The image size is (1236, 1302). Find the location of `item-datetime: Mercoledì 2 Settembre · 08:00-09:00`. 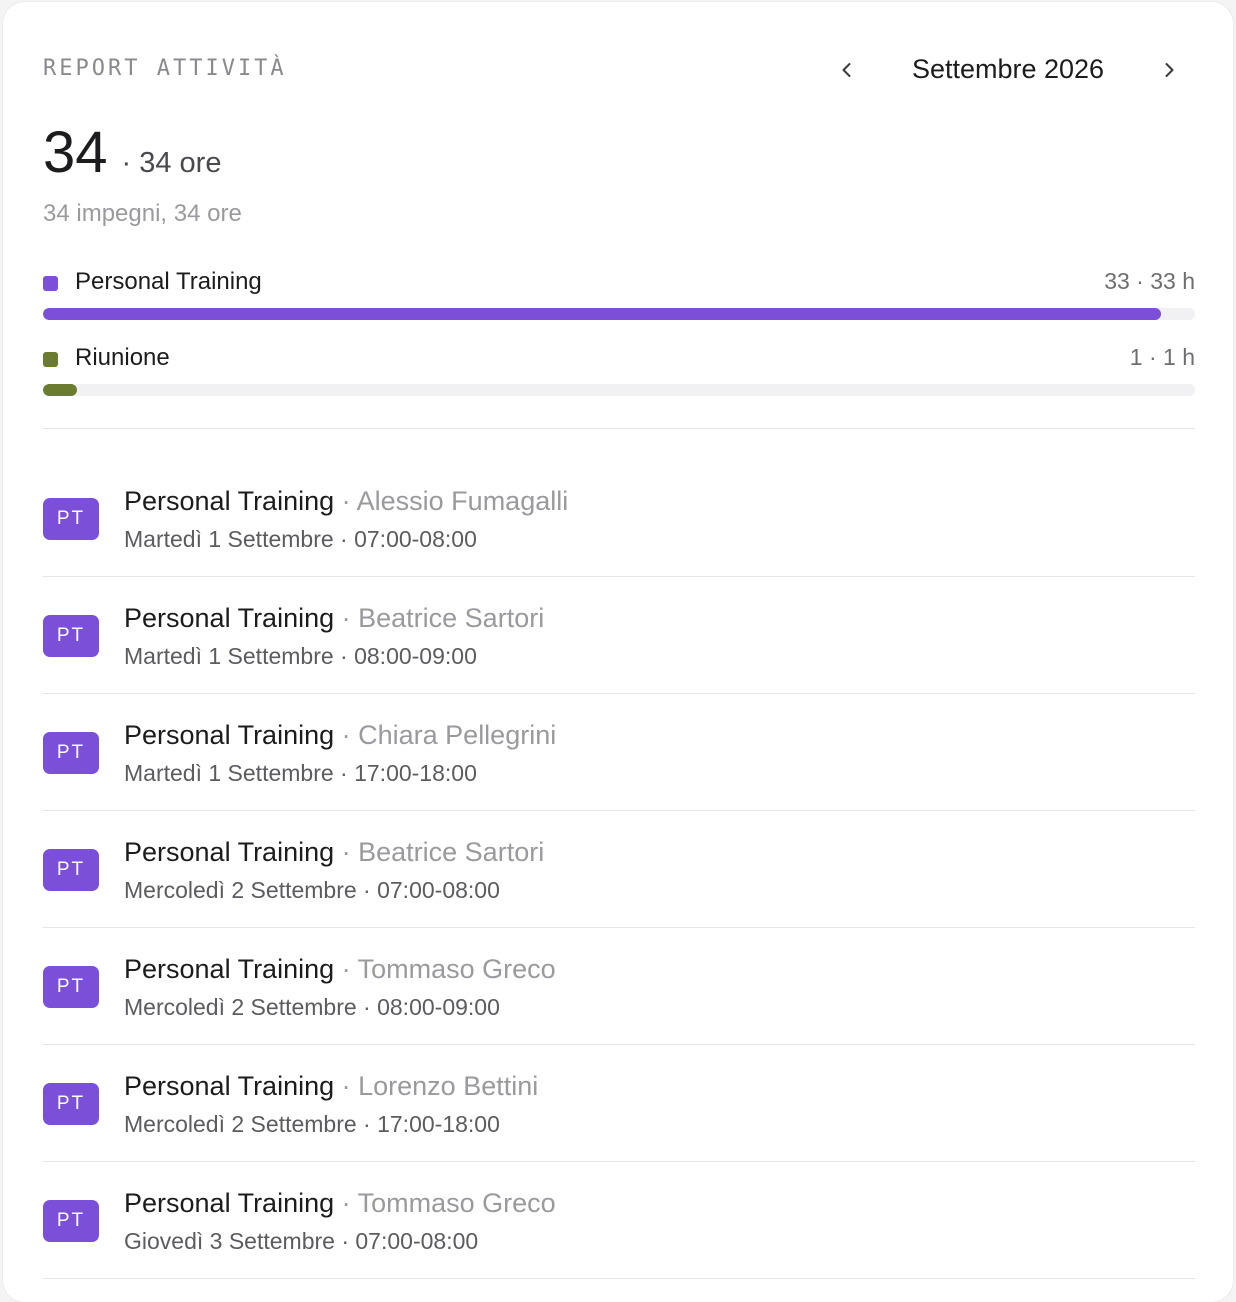

item-datetime: Mercoledì 2 Settembre · 08:00-09:00 is located at coordinates (312, 1007).